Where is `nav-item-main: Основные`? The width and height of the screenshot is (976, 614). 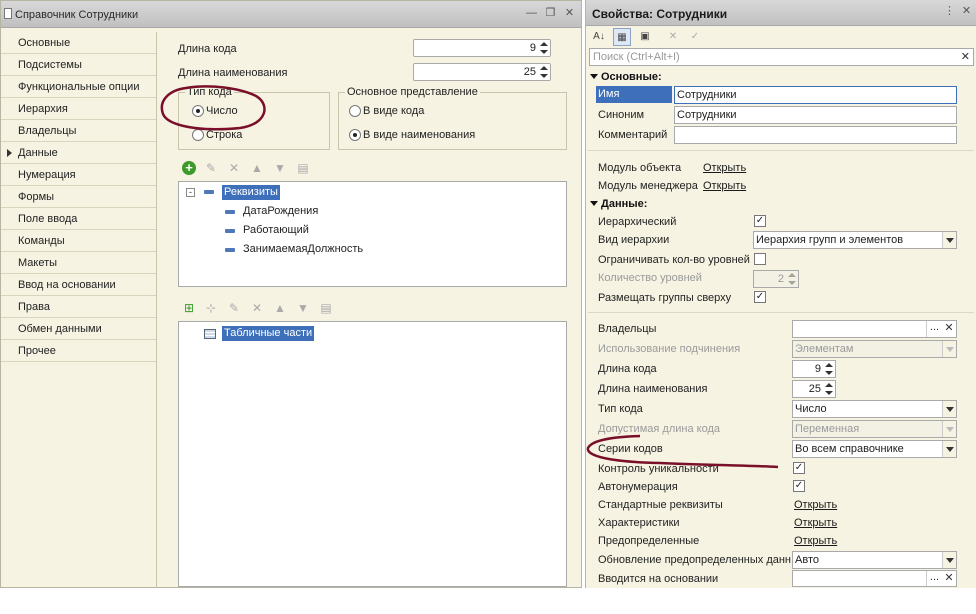 nav-item-main: Основные is located at coordinates (79, 43).